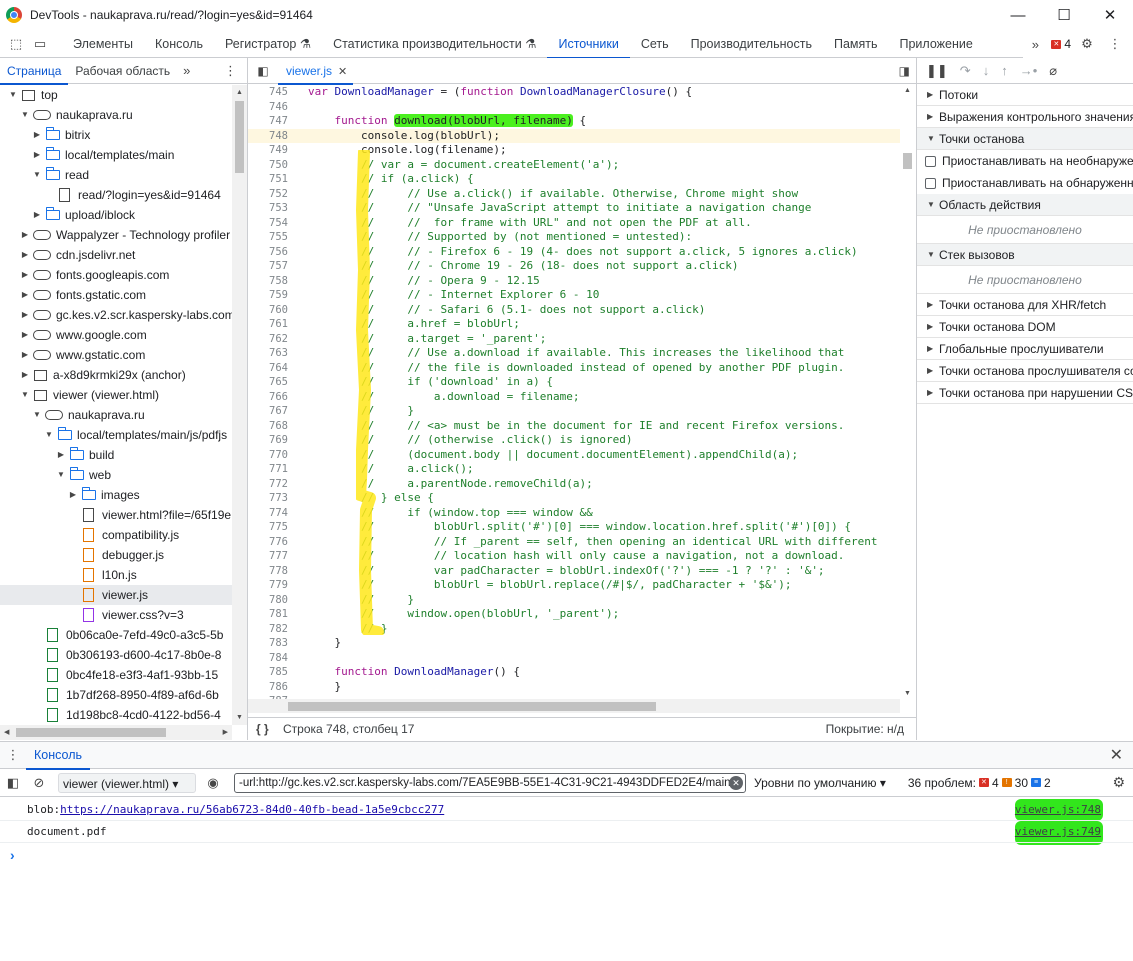 This screenshot has height=961, width=1133. Describe the element at coordinates (1118, 782) in the screenshot. I see `console-settings-gear-icon: ⚙` at that location.